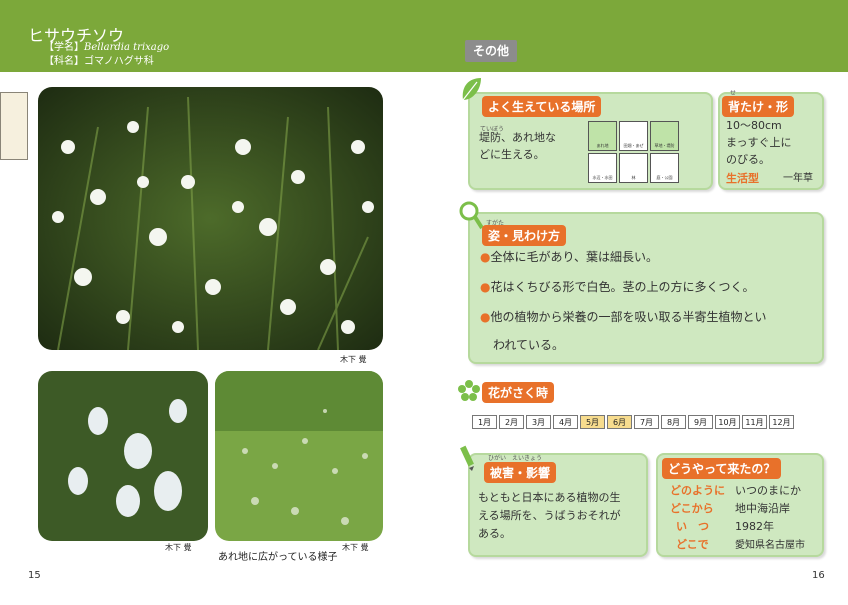 The height and width of the screenshot is (605, 848). What do you see at coordinates (646, 422) in the screenshot?
I see `month-cell: 7月` at bounding box center [646, 422].